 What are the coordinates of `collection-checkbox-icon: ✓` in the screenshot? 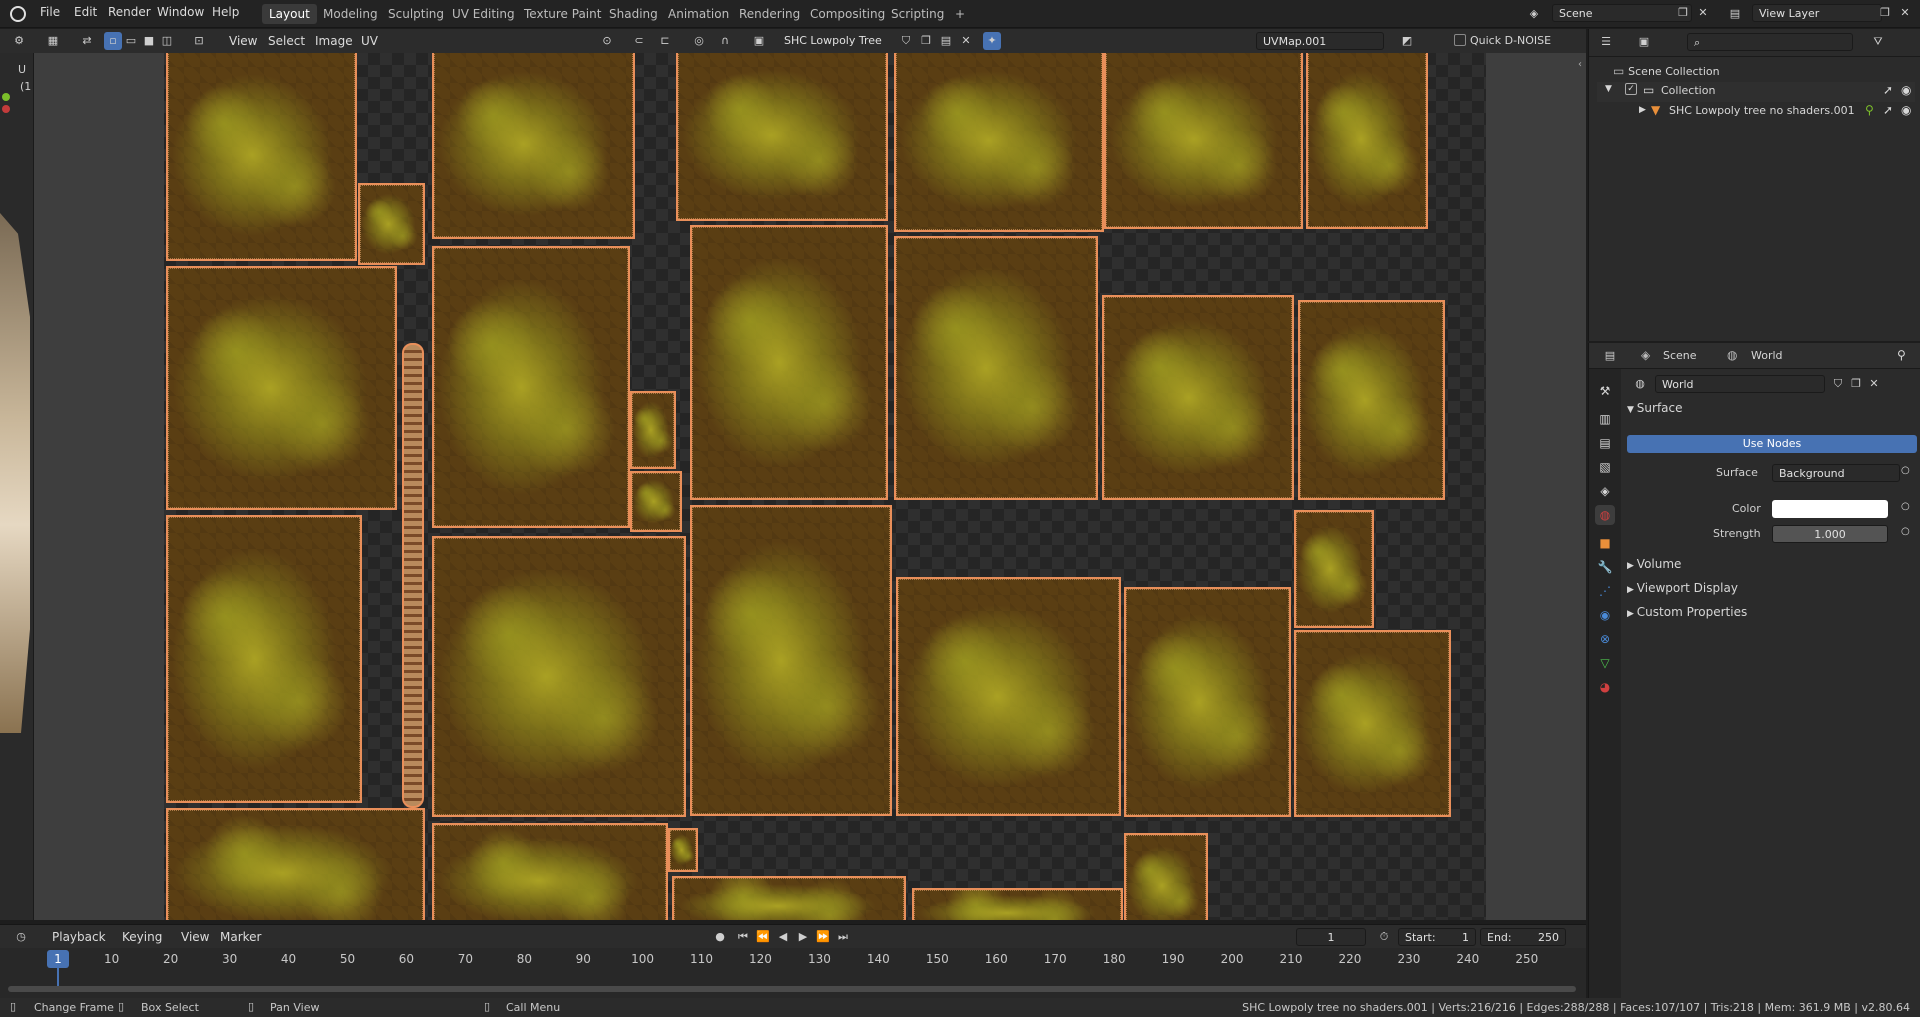 It's located at (1631, 89).